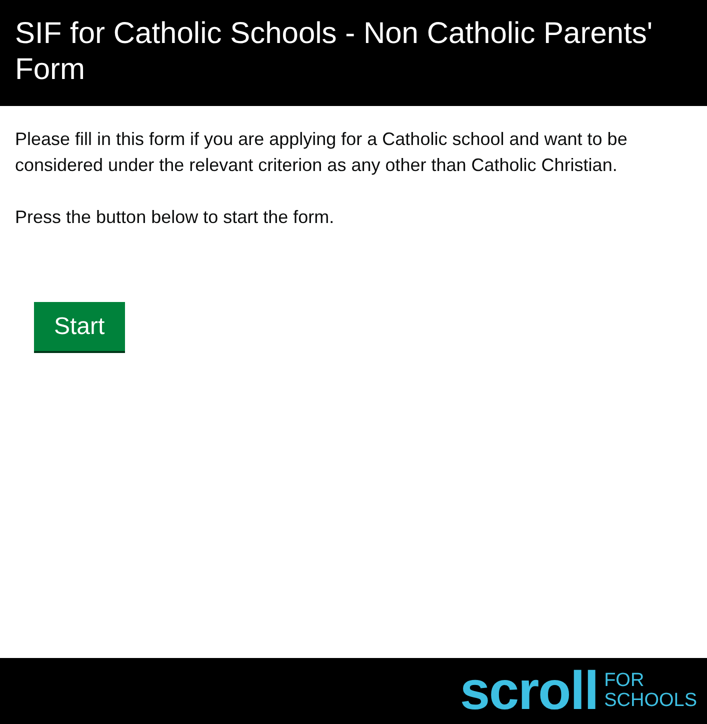  What do you see at coordinates (529, 691) in the screenshot?
I see `logo-wordmark: scroll` at bounding box center [529, 691].